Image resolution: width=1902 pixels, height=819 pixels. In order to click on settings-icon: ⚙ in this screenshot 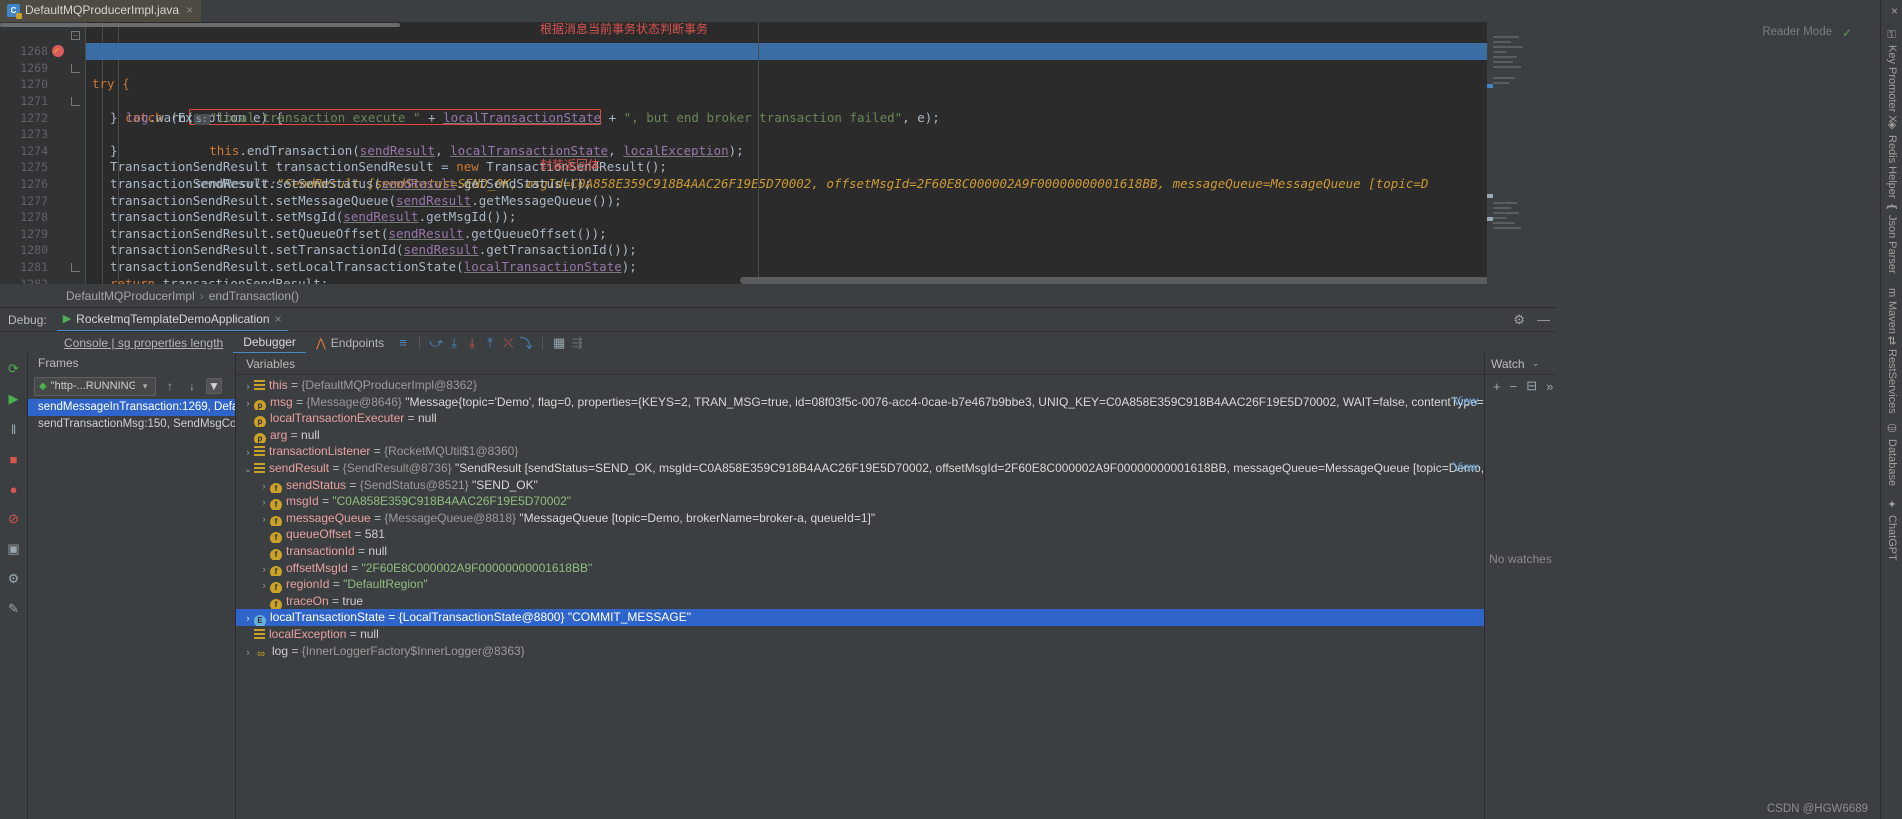, I will do `click(14, 579)`.